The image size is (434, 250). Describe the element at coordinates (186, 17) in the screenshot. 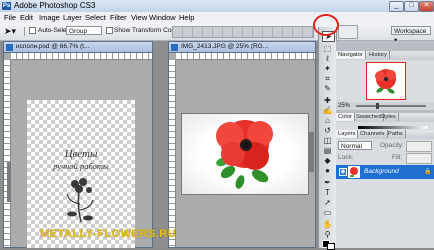

I see `menu-help: Help` at that location.